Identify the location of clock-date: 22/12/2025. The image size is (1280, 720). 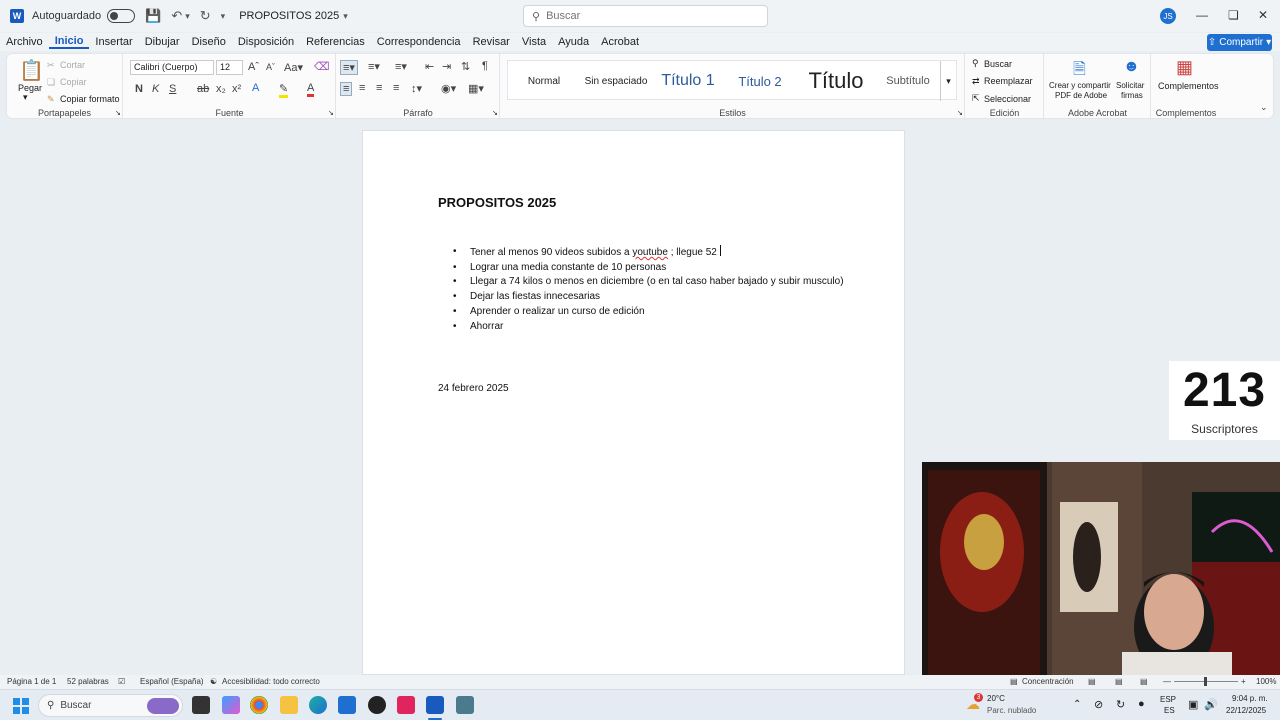
(1246, 710).